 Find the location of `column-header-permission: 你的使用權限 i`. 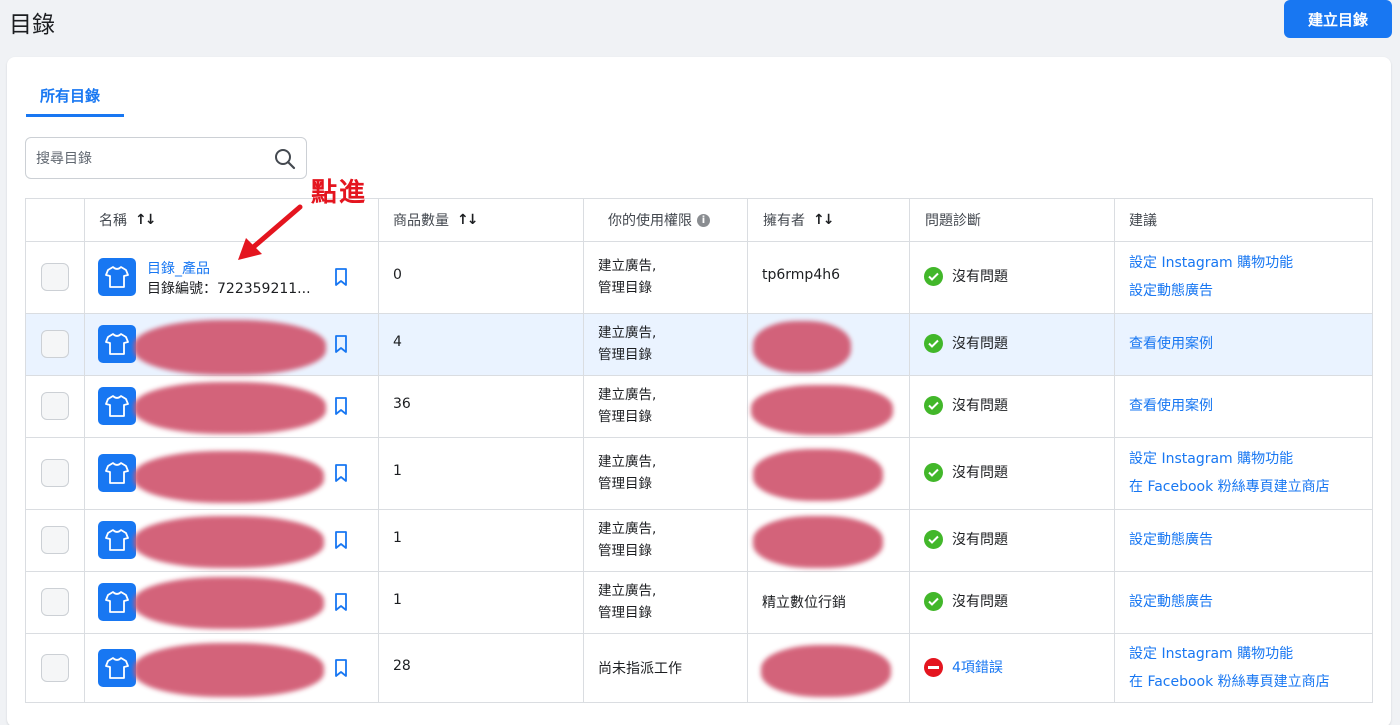

column-header-permission: 你的使用權限 i is located at coordinates (659, 220).